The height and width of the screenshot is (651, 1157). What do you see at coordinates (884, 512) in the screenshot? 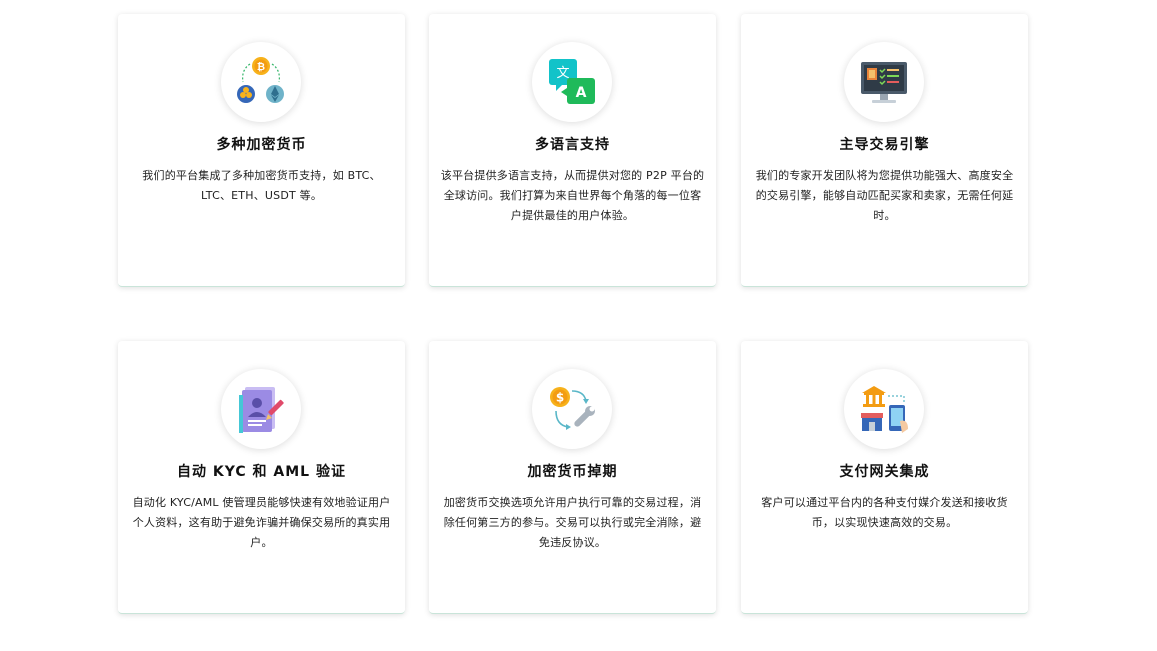
I see `feature-description: 客户可以通过平台内的各种支付媒介发送和接收货币，以实现快速高效的交易。` at bounding box center [884, 512].